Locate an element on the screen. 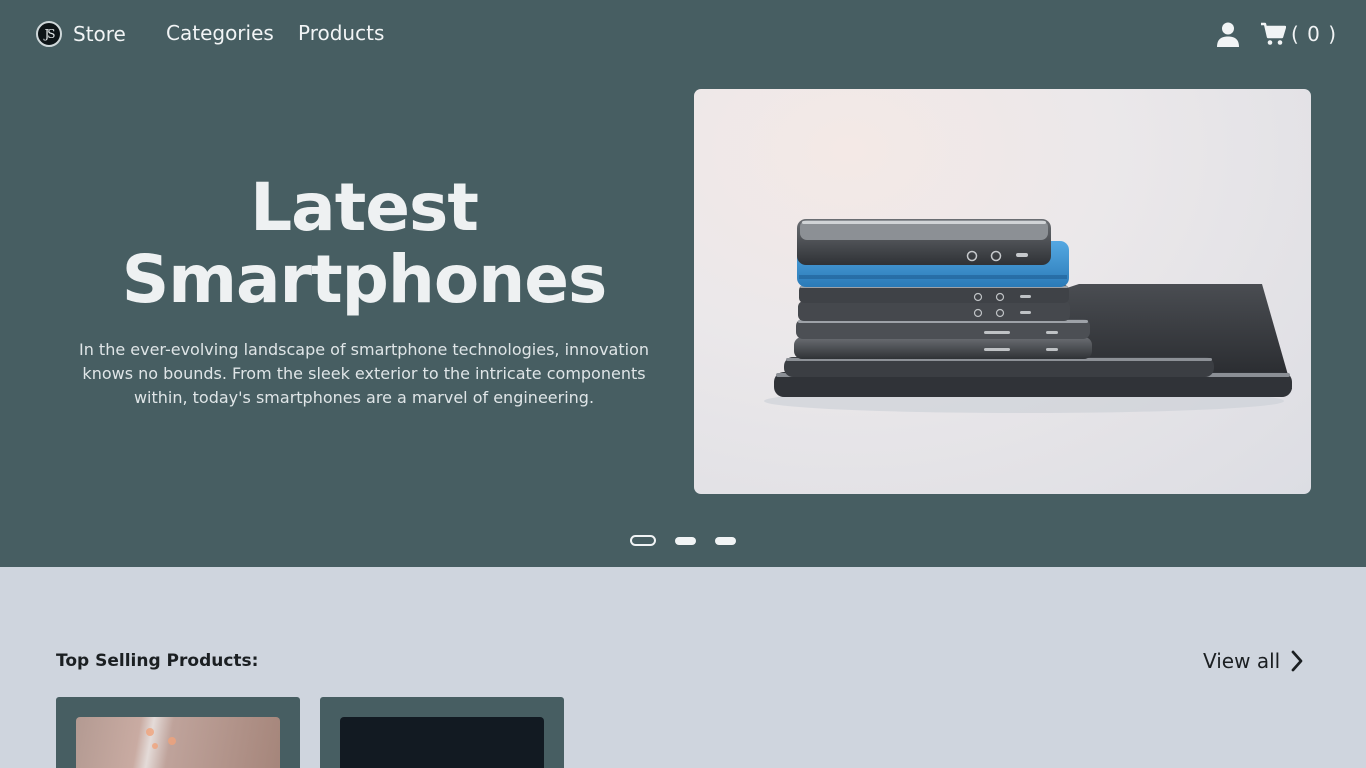 The image size is (1366, 768). nav-link-categories: Categories is located at coordinates (220, 33).